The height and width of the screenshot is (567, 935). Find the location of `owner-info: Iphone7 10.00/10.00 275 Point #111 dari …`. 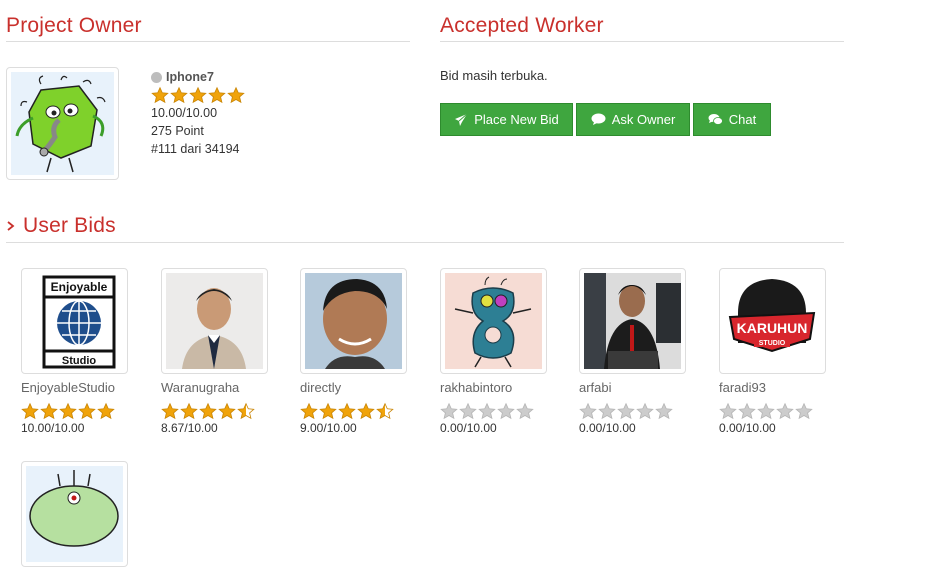

owner-info: Iphone7 10.00/10.00 275 Point #111 dari … is located at coordinates (198, 113).